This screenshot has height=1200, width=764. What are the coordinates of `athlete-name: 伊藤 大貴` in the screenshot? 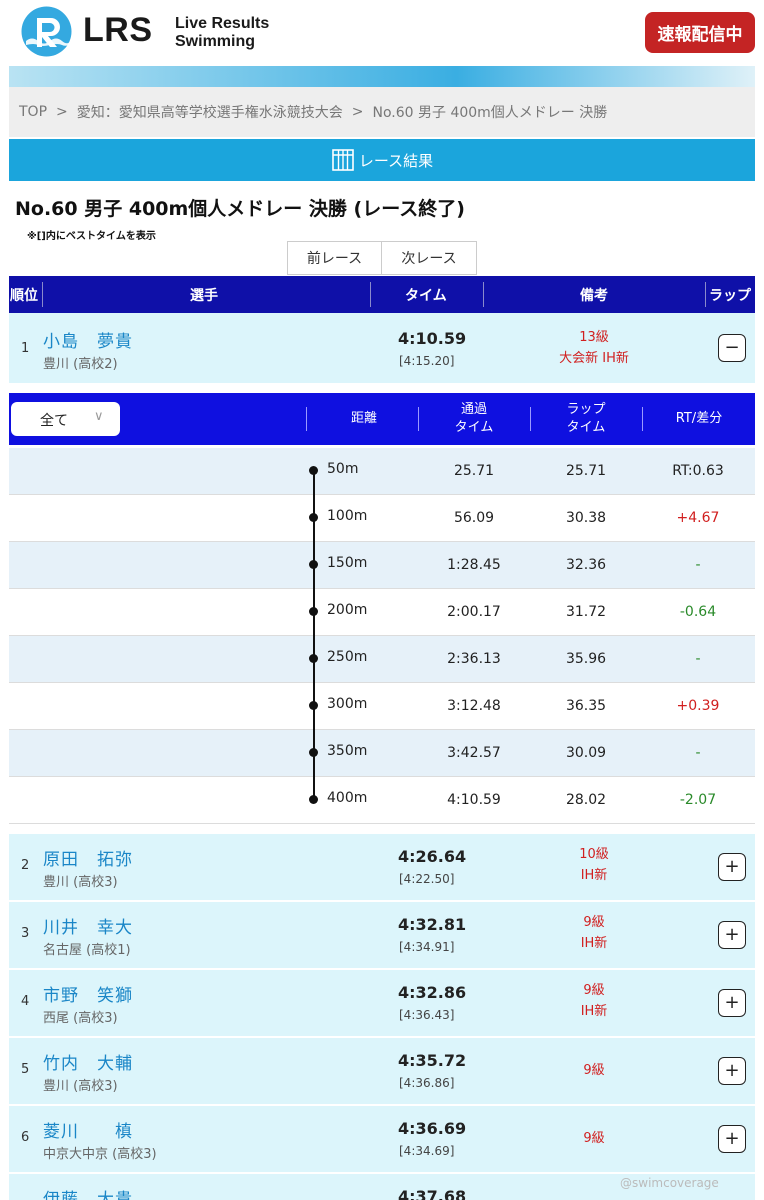 It's located at (88, 1192).